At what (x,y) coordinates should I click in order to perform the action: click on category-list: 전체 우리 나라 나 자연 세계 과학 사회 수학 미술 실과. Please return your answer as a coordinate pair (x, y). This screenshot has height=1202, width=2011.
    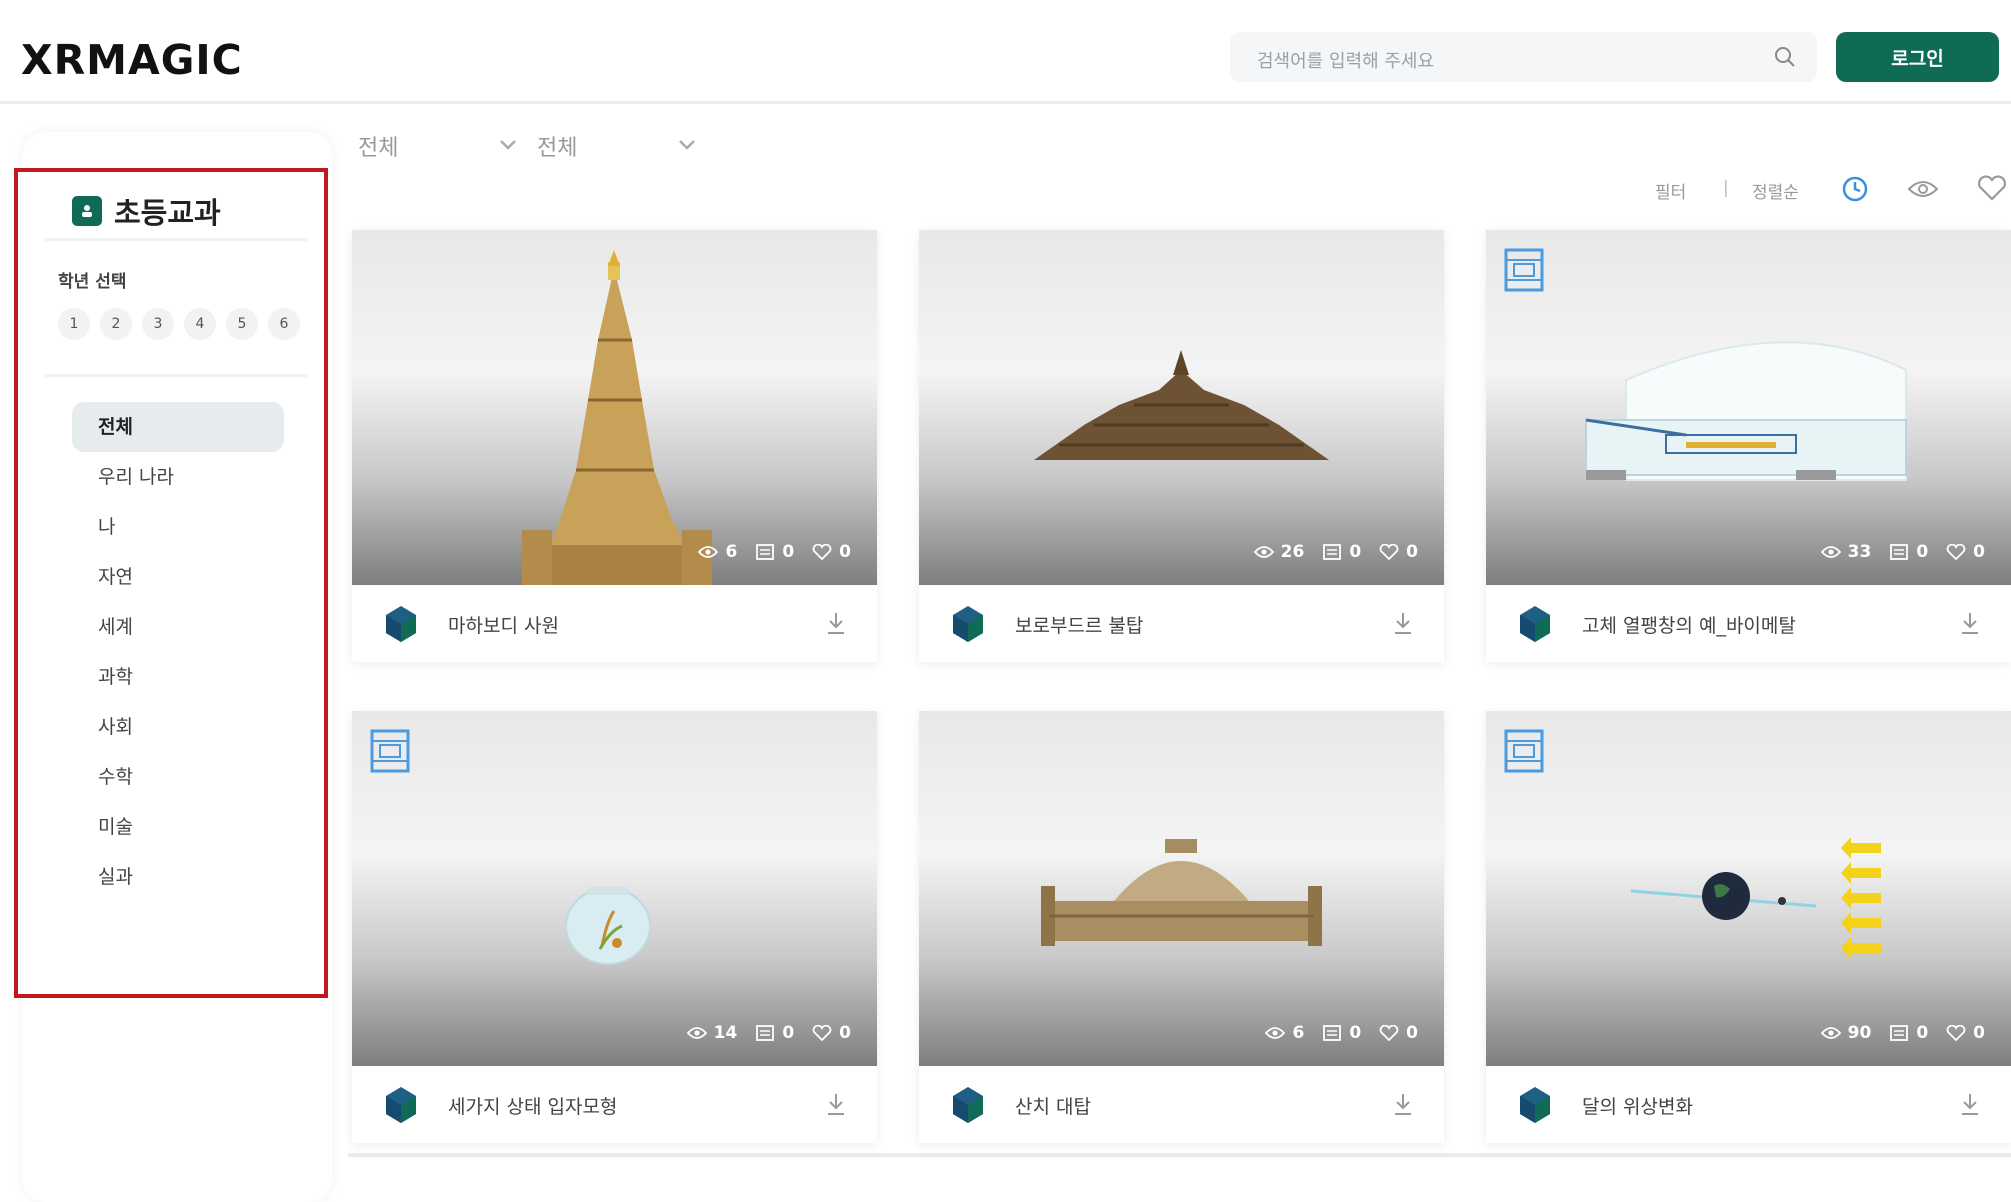
    Looking at the image, I should click on (178, 652).